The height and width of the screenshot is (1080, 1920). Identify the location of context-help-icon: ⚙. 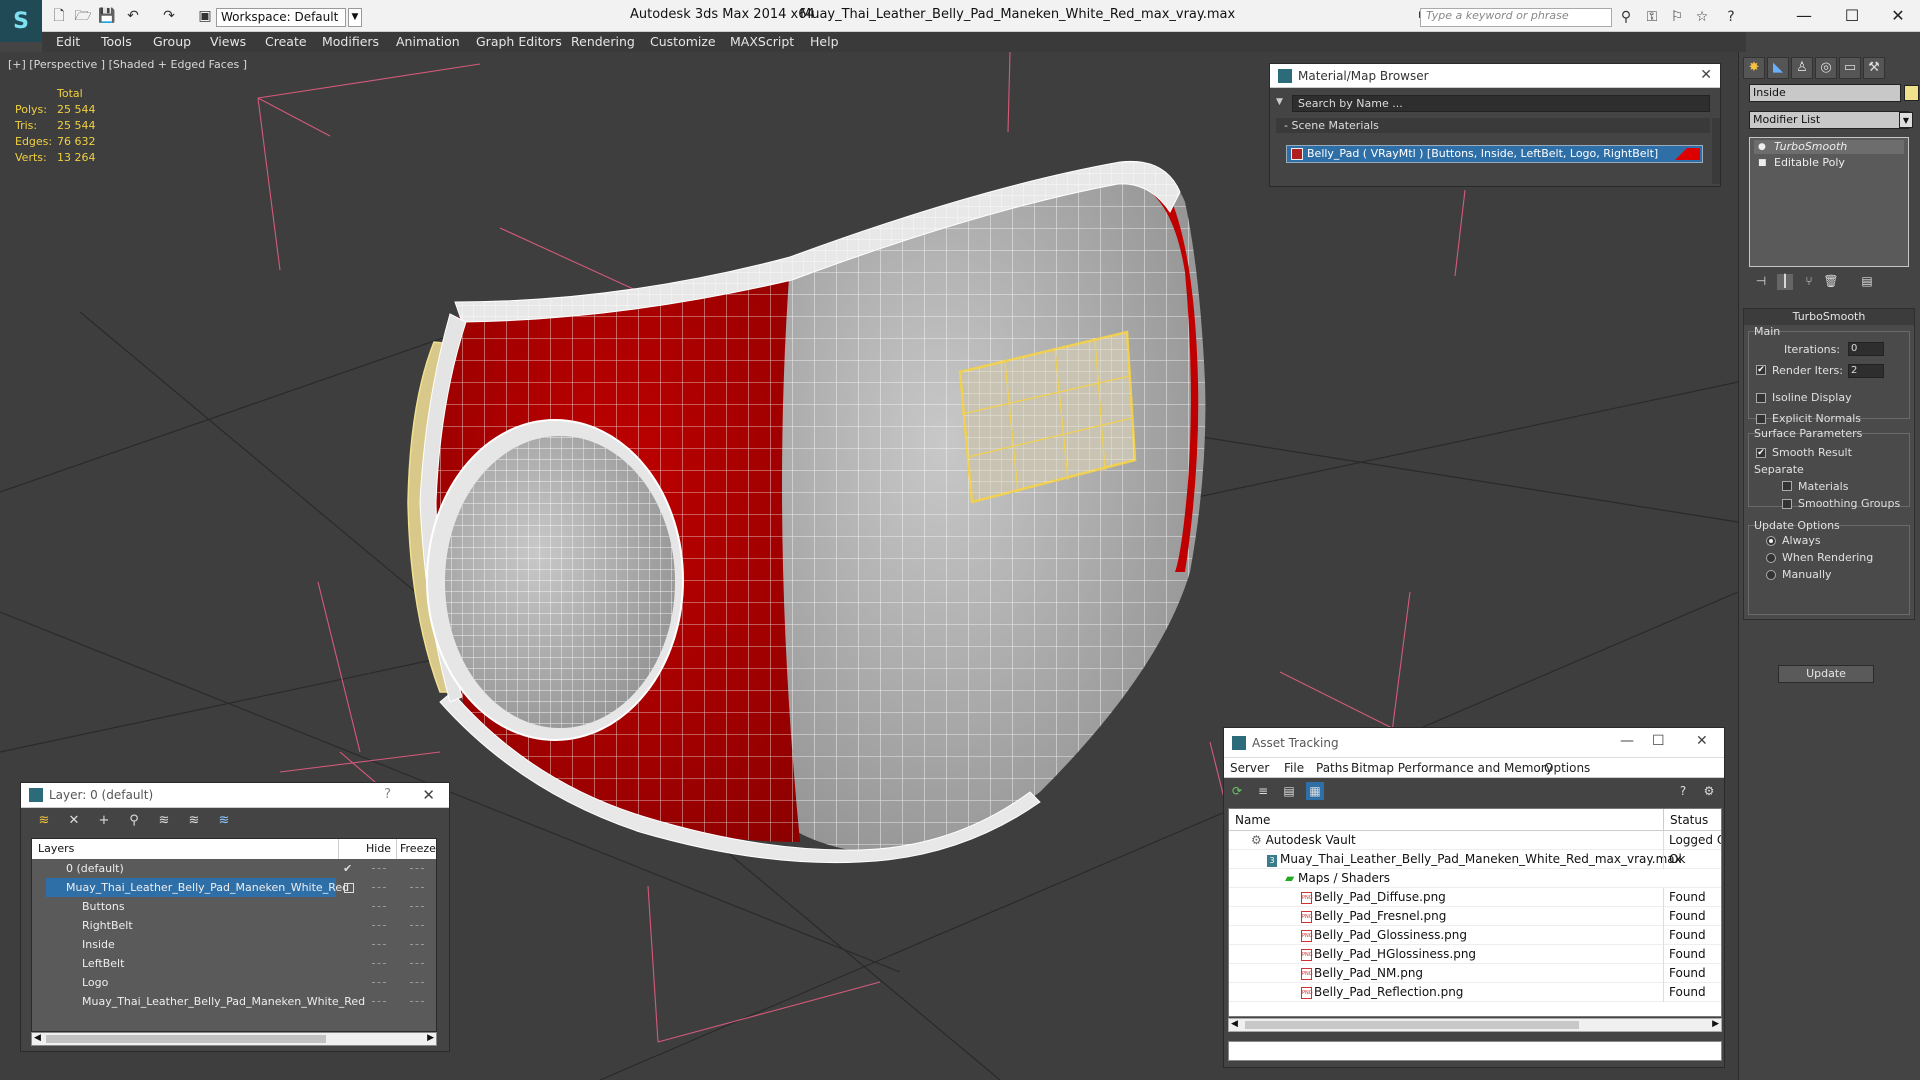
(1709, 791).